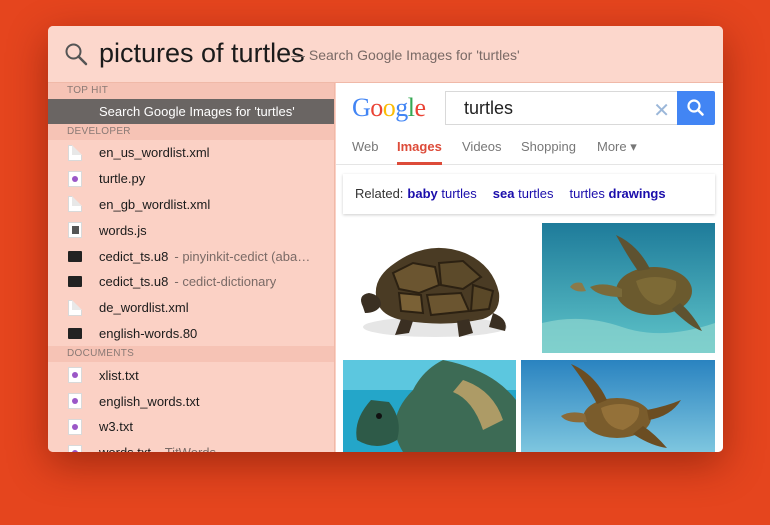 This screenshot has width=770, height=525. What do you see at coordinates (191, 375) in the screenshot?
I see `list-item: xlist.txt` at bounding box center [191, 375].